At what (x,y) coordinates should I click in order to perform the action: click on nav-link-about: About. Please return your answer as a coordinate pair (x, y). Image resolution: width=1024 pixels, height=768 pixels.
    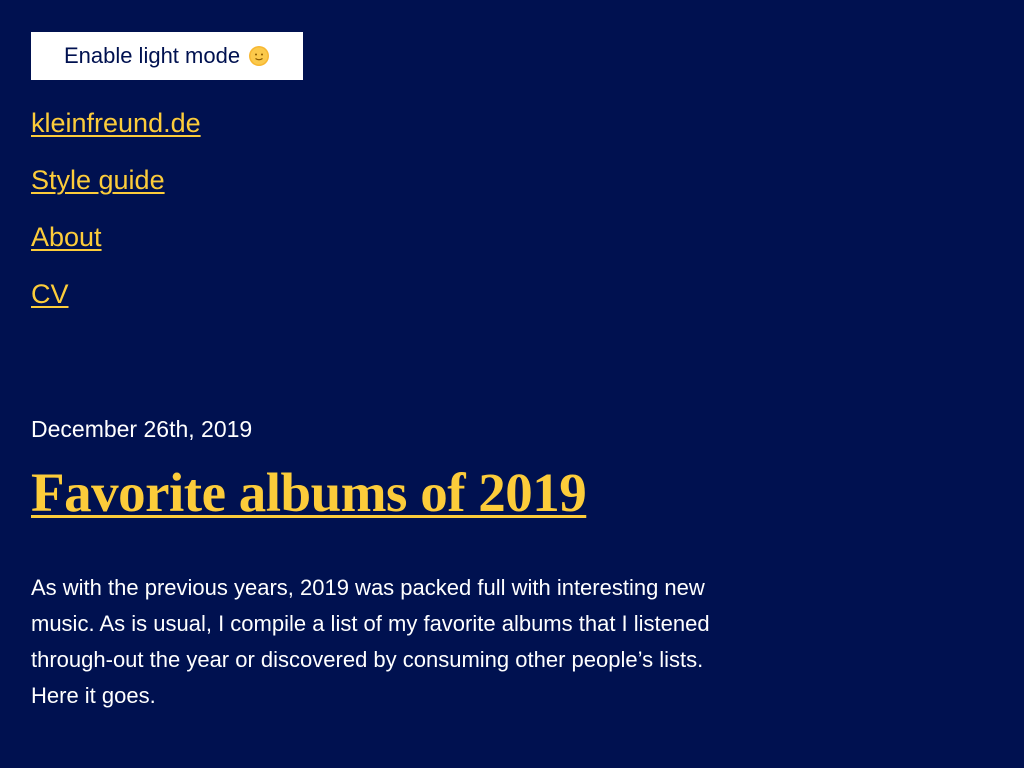
    Looking at the image, I should click on (66, 237).